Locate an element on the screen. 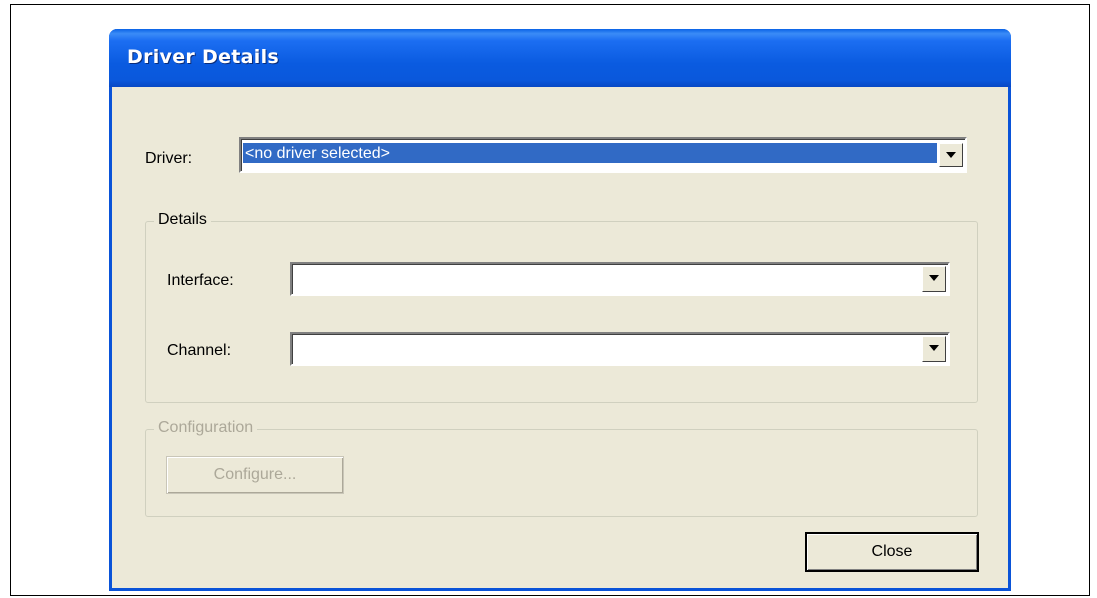 Image resolution: width=1097 pixels, height=598 pixels. driver-select: <no driver selected> is located at coordinates (603, 155).